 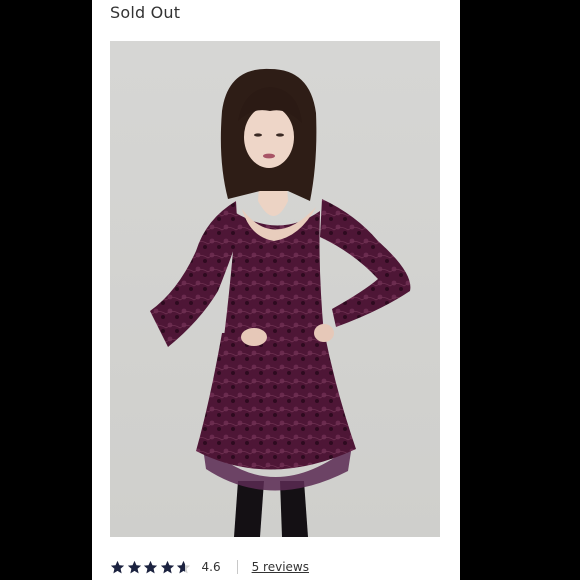 I want to click on star-rating, so click(x=151, y=567).